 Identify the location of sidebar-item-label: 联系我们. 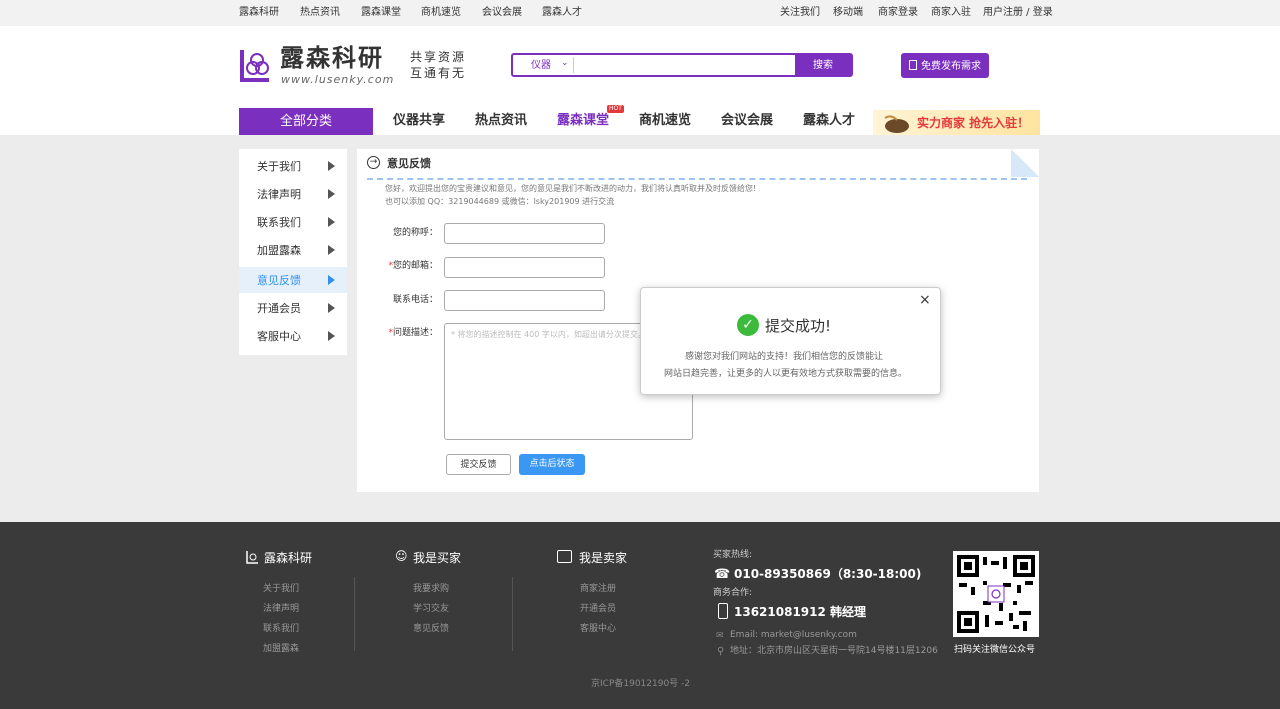
(279, 222).